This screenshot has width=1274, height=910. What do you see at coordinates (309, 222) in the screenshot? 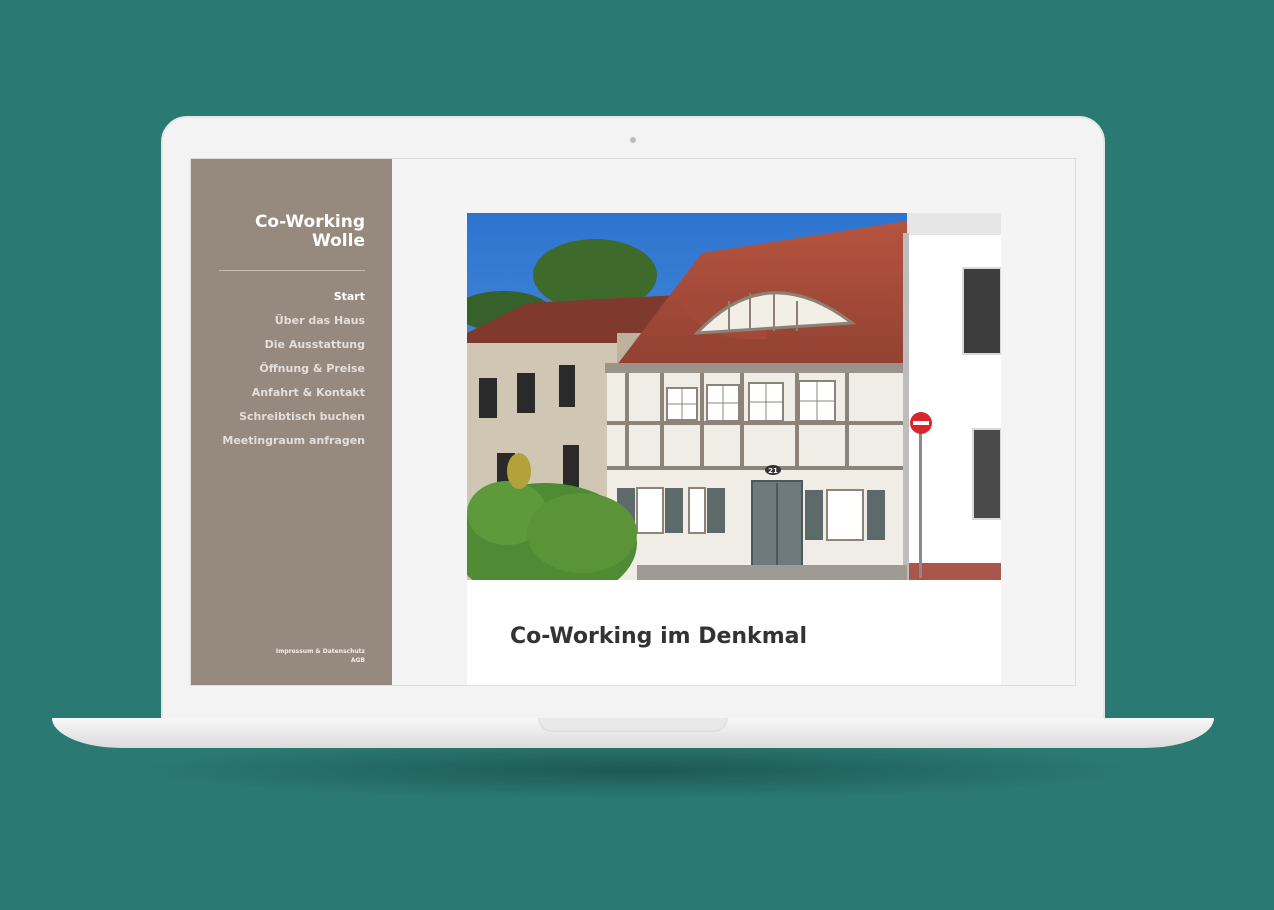
I see `brand-line-1: Co-Working` at bounding box center [309, 222].